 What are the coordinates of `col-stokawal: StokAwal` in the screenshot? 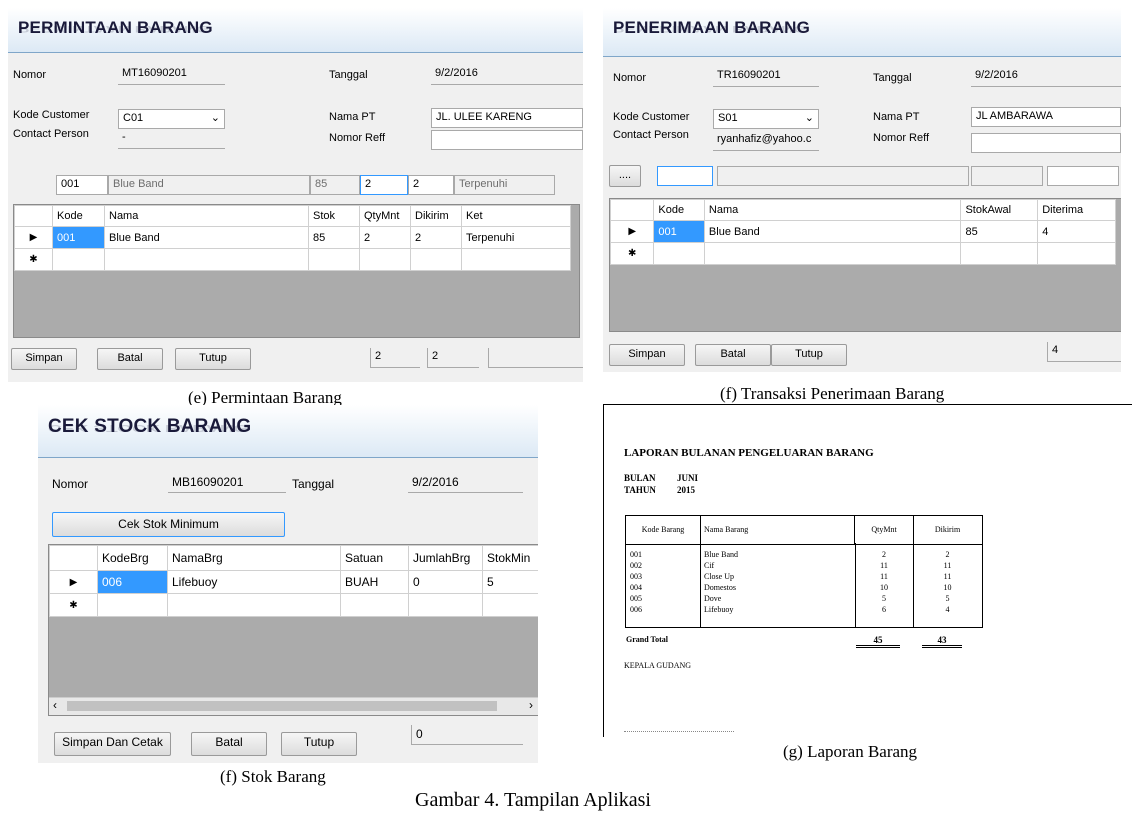 It's located at (999, 210).